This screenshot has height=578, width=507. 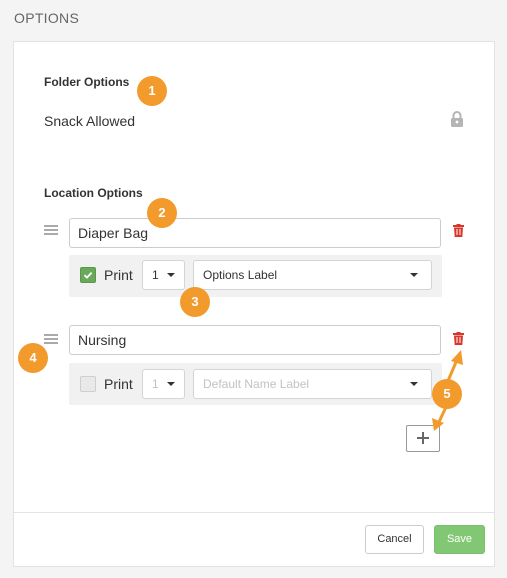 I want to click on callout-badge-3: 3, so click(x=195, y=302).